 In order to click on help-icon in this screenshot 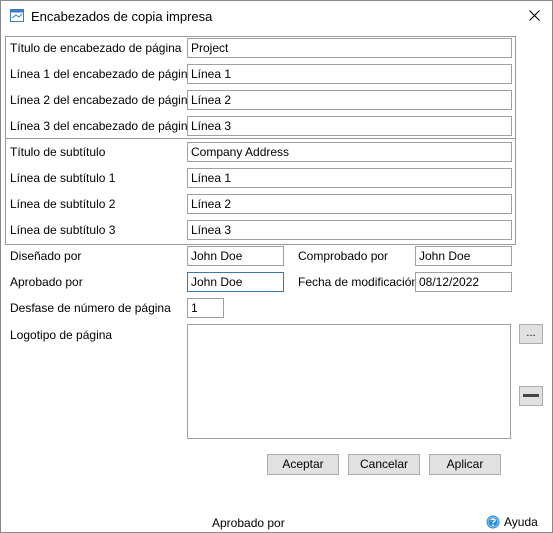, I will do `click(493, 522)`.